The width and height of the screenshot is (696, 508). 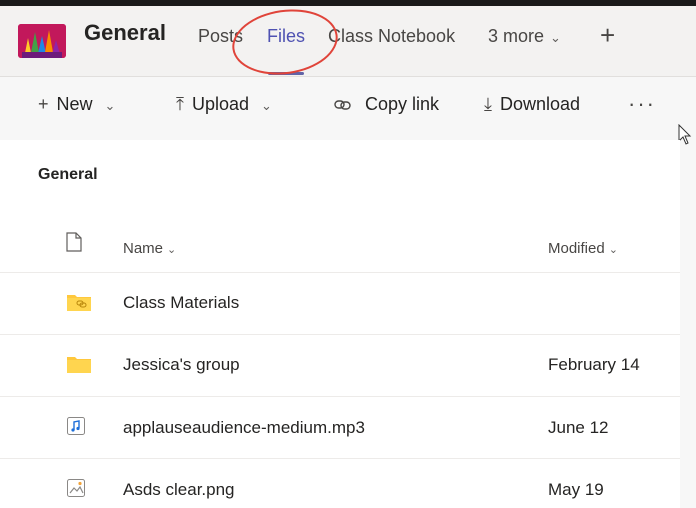 I want to click on more-tabs-label: 3 more, so click(x=516, y=36).